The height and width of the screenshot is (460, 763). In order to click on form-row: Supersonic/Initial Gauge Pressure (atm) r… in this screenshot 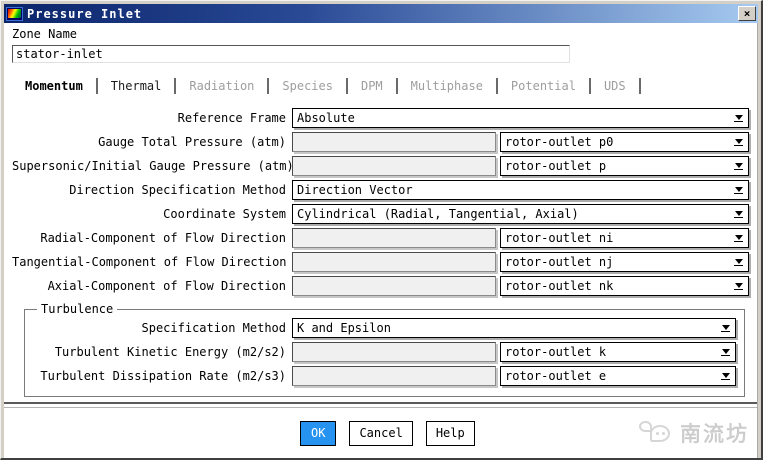, I will do `click(380, 166)`.